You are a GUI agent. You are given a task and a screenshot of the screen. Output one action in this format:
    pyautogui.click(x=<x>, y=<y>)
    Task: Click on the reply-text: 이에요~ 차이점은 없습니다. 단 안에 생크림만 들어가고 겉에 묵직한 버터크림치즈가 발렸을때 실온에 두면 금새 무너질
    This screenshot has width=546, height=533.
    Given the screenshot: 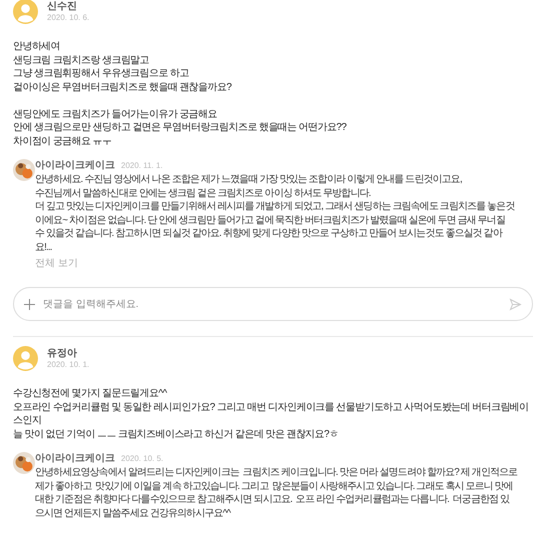 What is the action you would take?
    pyautogui.click(x=270, y=220)
    